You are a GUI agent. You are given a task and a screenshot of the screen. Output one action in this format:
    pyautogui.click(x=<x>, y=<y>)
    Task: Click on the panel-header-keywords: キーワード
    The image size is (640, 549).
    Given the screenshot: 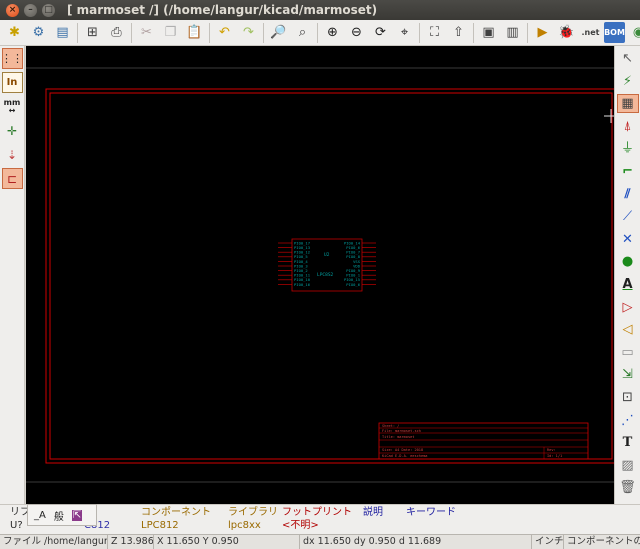 What is the action you would take?
    pyautogui.click(x=431, y=512)
    